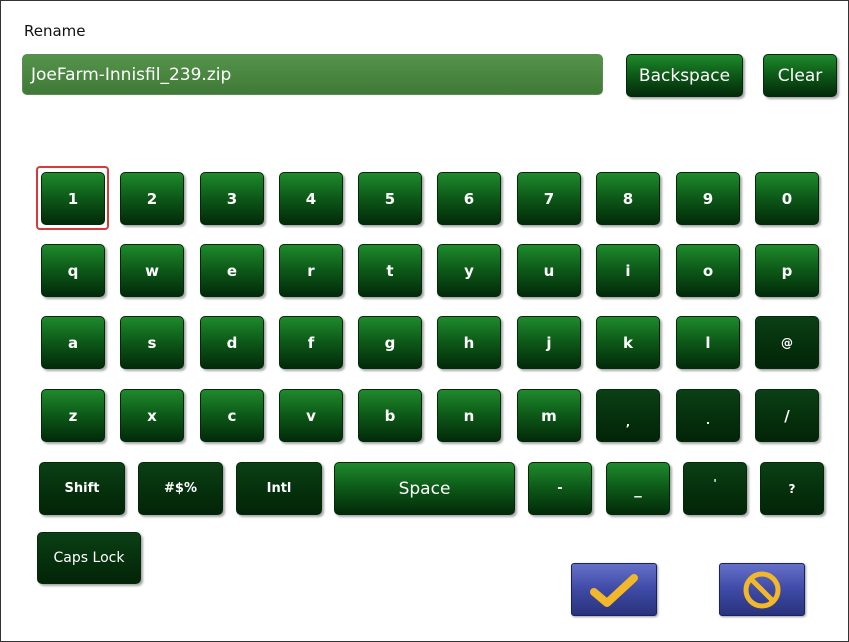  Describe the element at coordinates (232, 342) in the screenshot. I see `key-d: d` at that location.